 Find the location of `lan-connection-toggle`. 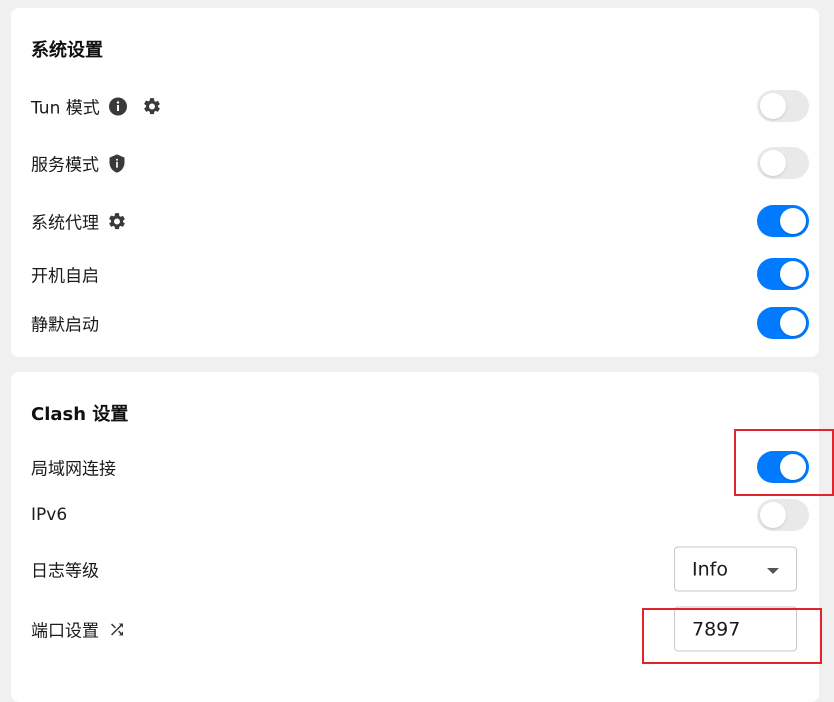

lan-connection-toggle is located at coordinates (783, 467).